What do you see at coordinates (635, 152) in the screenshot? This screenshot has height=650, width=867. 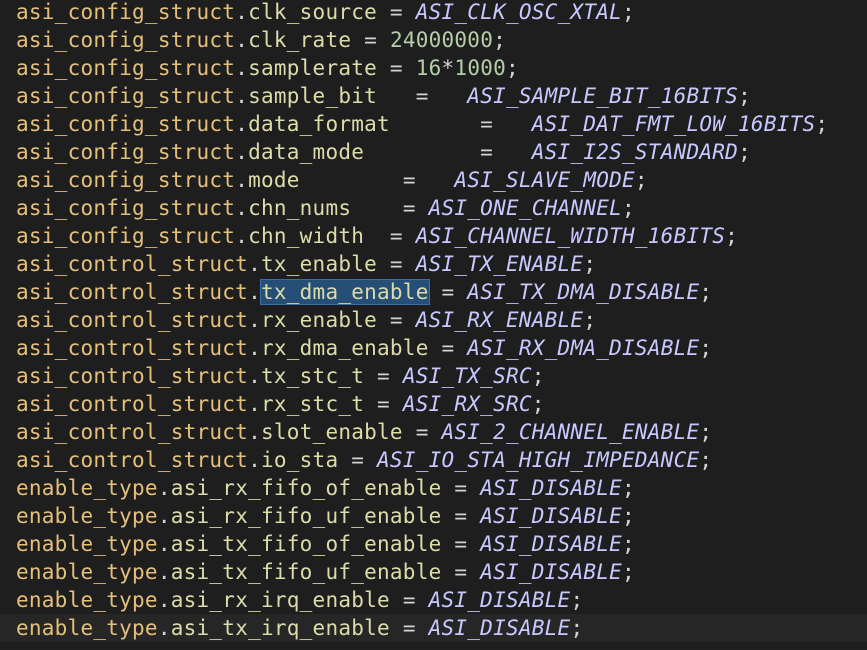 I see `code-constant-token: ASI_I2S_STANDARD` at bounding box center [635, 152].